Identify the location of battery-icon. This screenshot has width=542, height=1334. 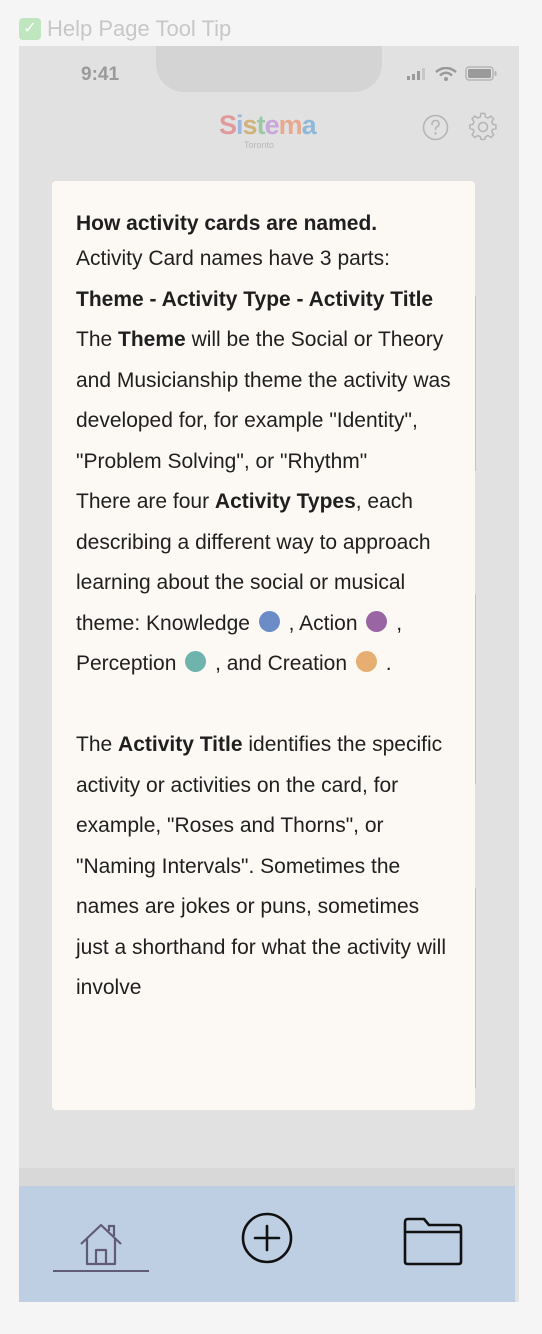
(481, 73).